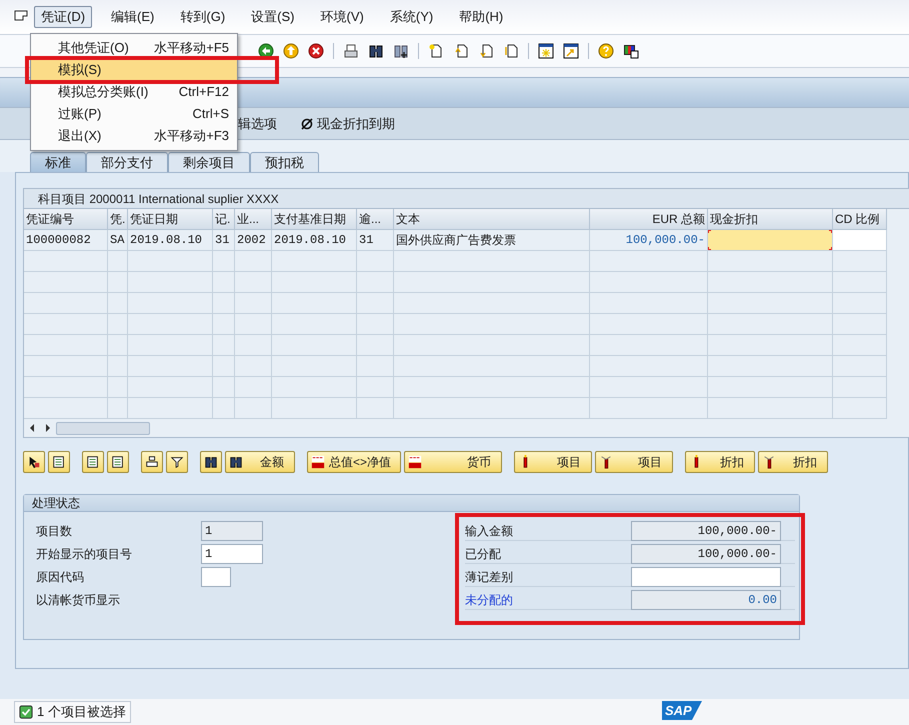 This screenshot has height=725, width=909. What do you see at coordinates (134, 48) in the screenshot?
I see `menu-item: 其他凭证(O) 水平移动+F5` at bounding box center [134, 48].